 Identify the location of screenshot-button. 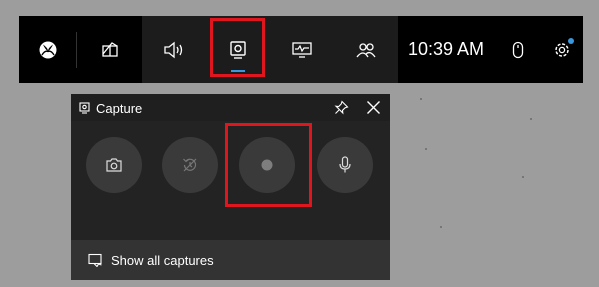
(114, 165).